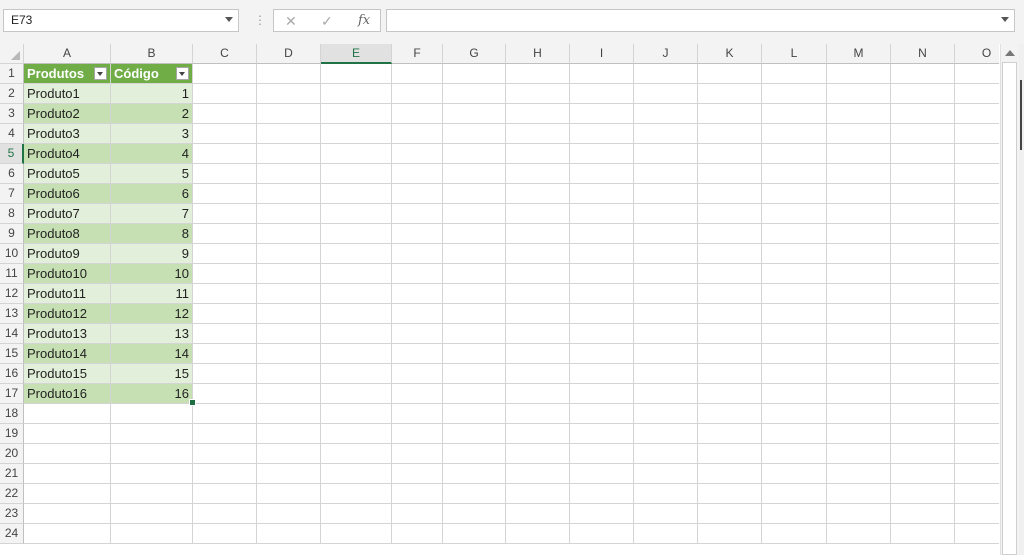 This screenshot has width=1024, height=555. What do you see at coordinates (859, 134) in the screenshot?
I see `cell-m4` at bounding box center [859, 134].